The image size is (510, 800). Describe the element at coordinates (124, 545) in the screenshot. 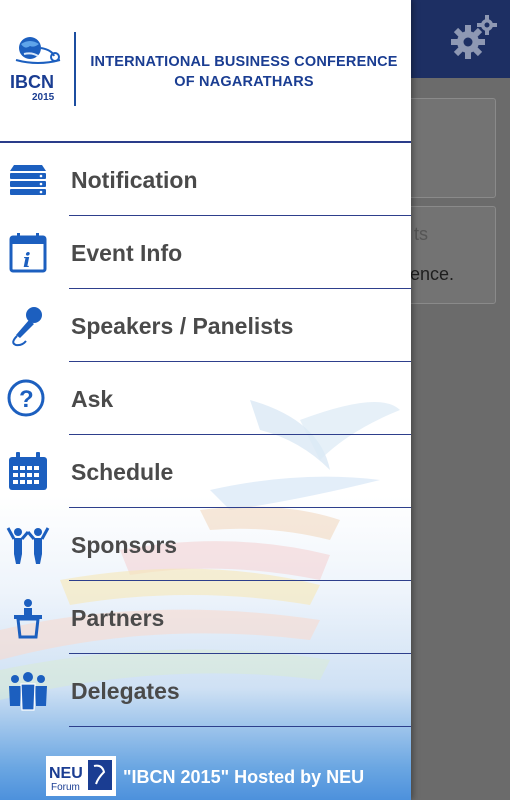

I see `menu-item-label: Sponsors` at that location.